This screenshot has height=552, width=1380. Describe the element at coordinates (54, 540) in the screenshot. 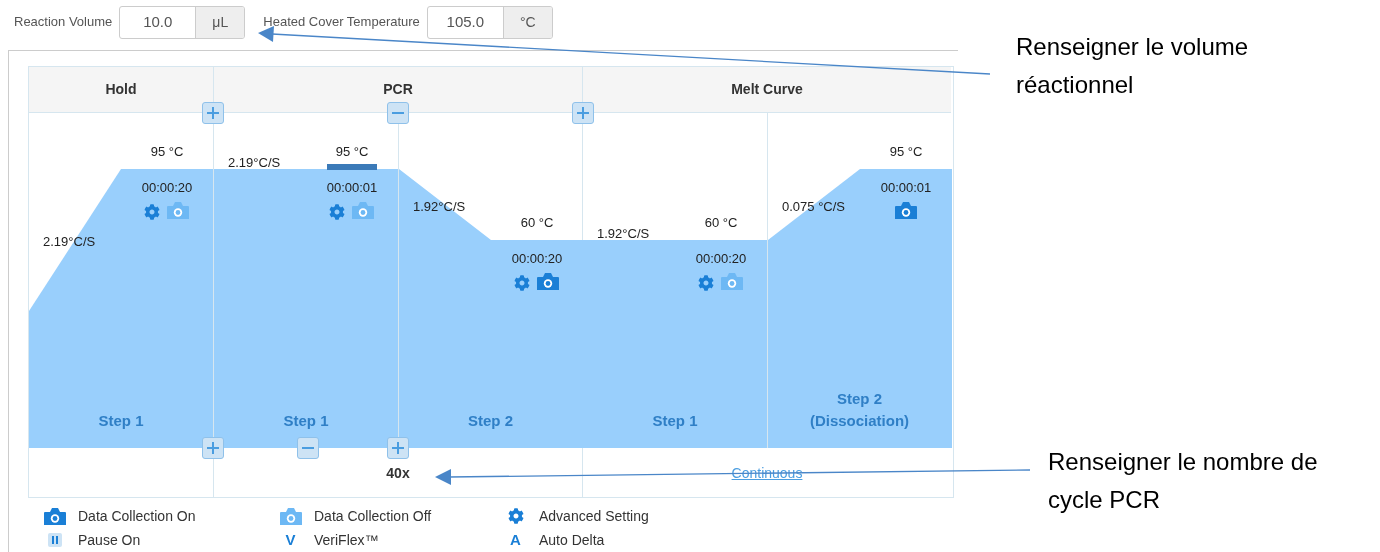

I see `pause-icon` at that location.